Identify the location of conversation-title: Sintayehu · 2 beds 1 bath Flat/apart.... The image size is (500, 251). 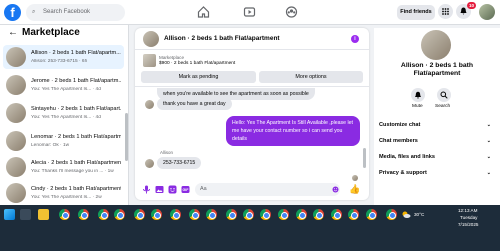
(76, 109).